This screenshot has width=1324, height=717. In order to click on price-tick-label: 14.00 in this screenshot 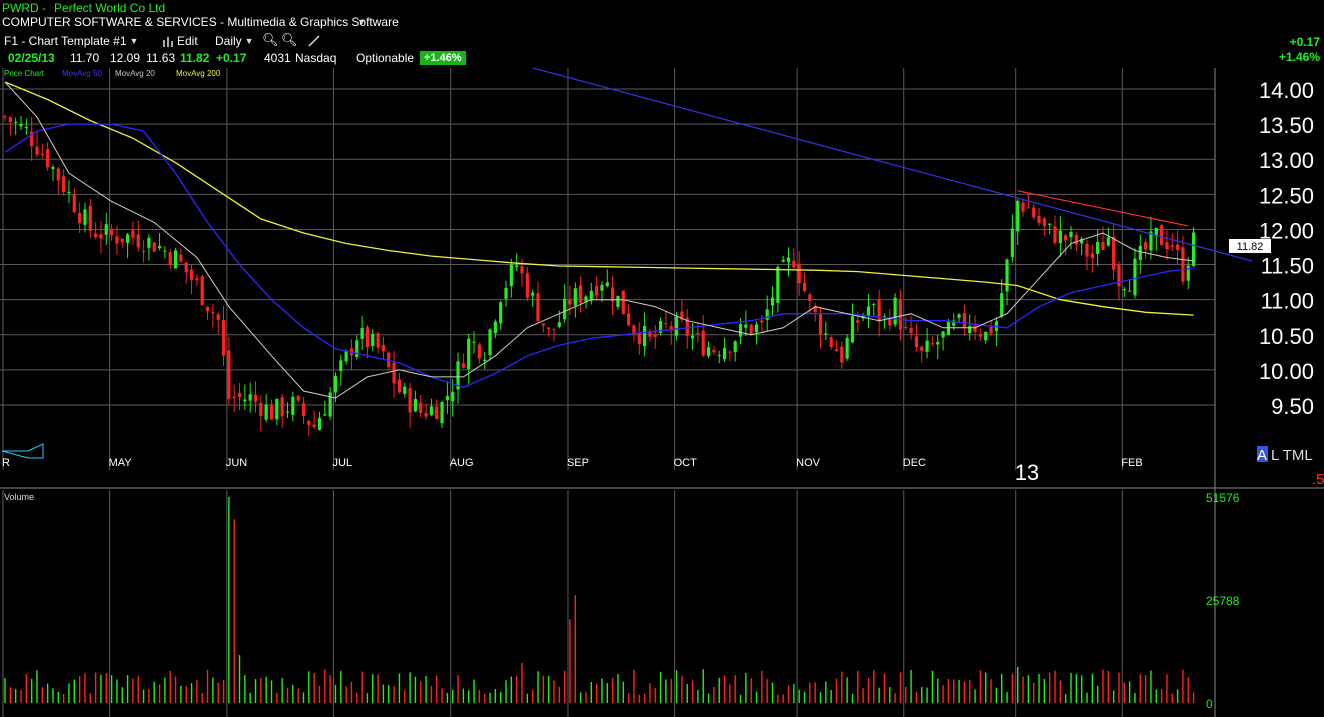, I will do `click(1286, 90)`.